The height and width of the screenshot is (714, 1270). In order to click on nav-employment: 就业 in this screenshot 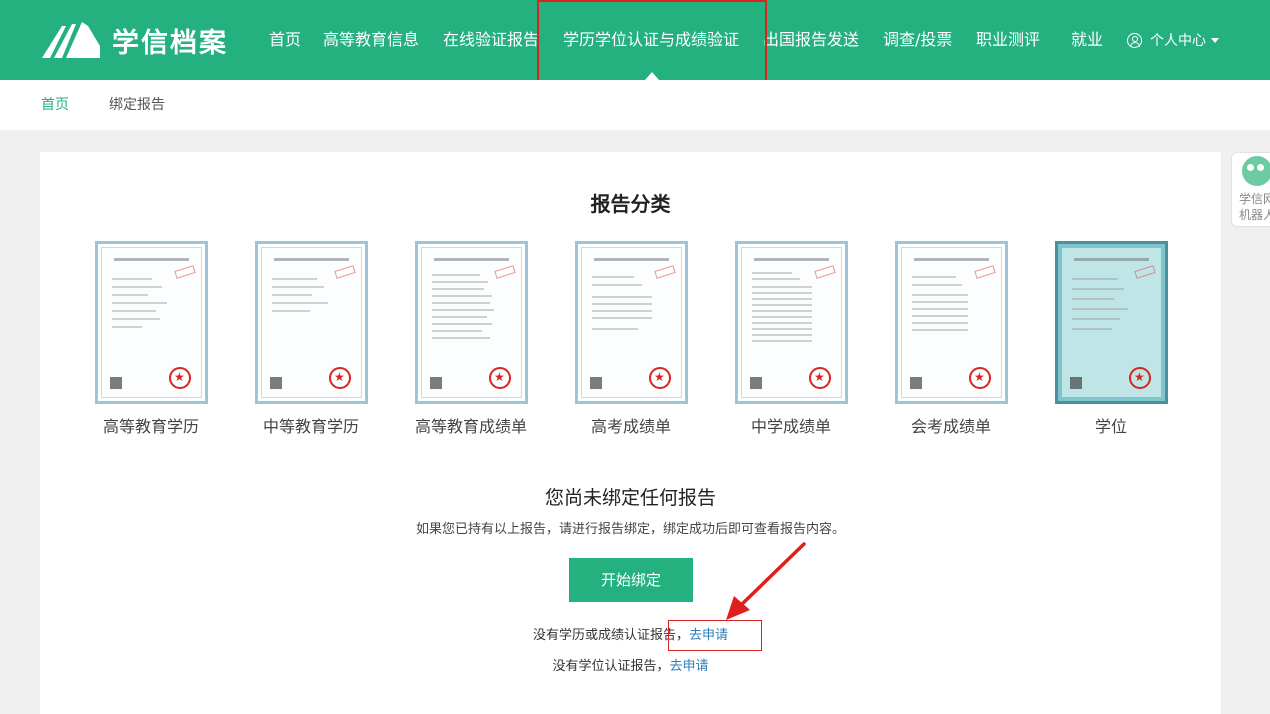, I will do `click(1087, 40)`.